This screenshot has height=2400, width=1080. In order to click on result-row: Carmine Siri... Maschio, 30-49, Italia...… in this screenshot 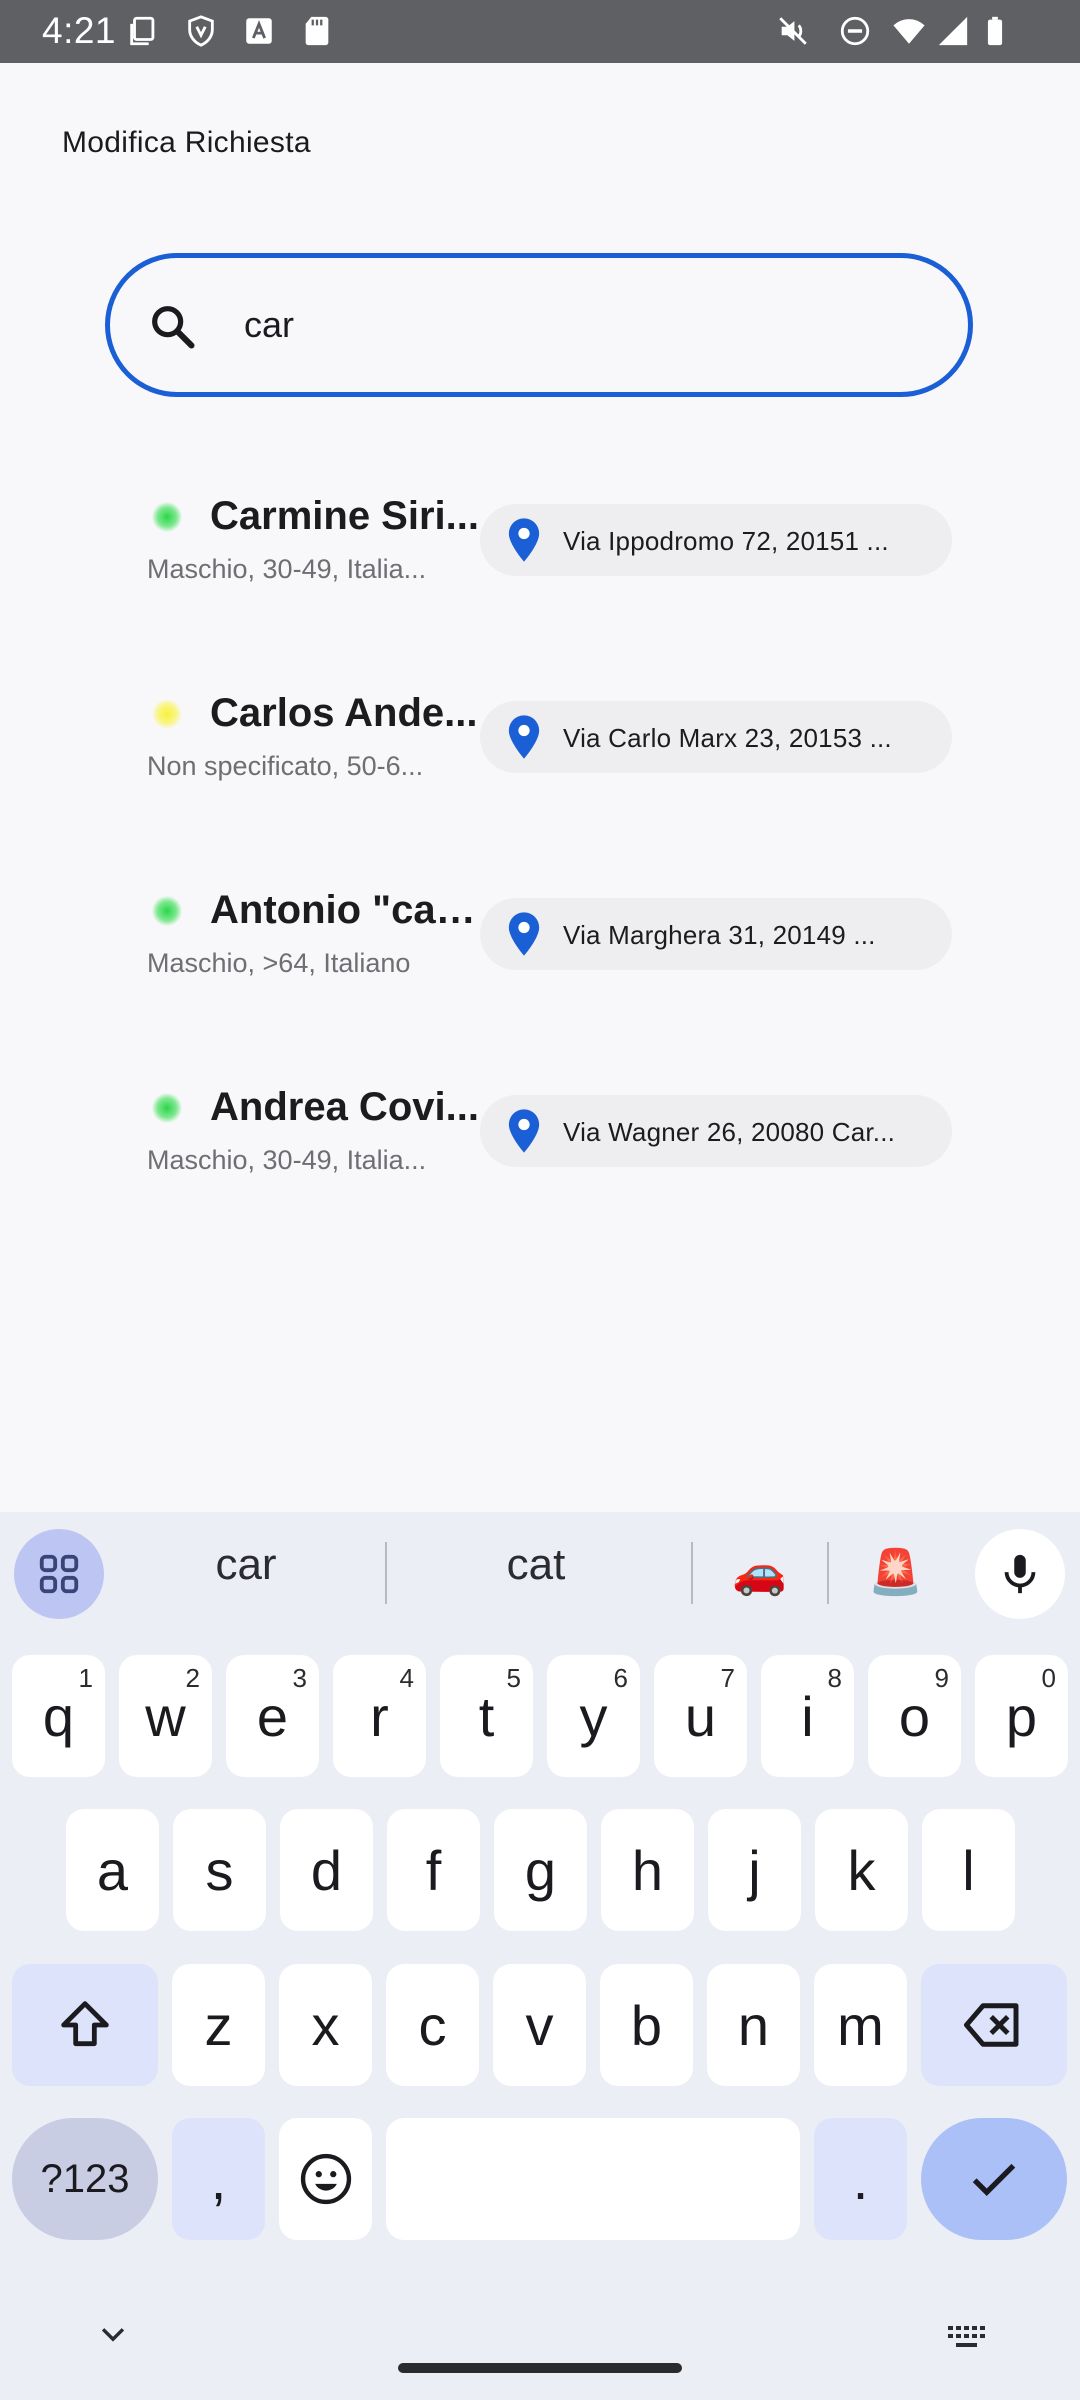, I will do `click(540, 540)`.